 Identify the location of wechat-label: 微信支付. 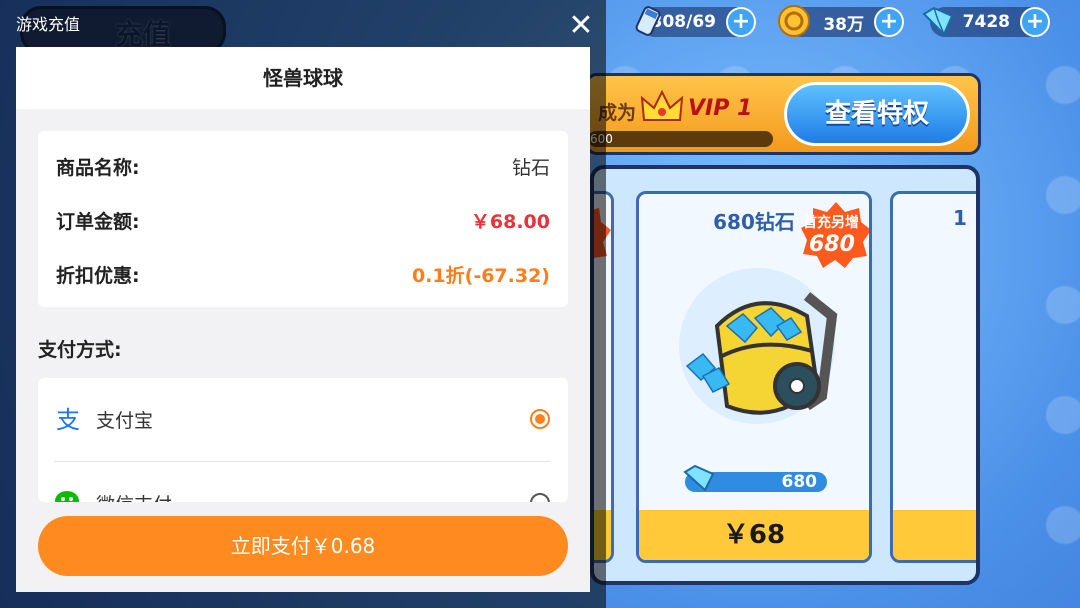
(134, 496).